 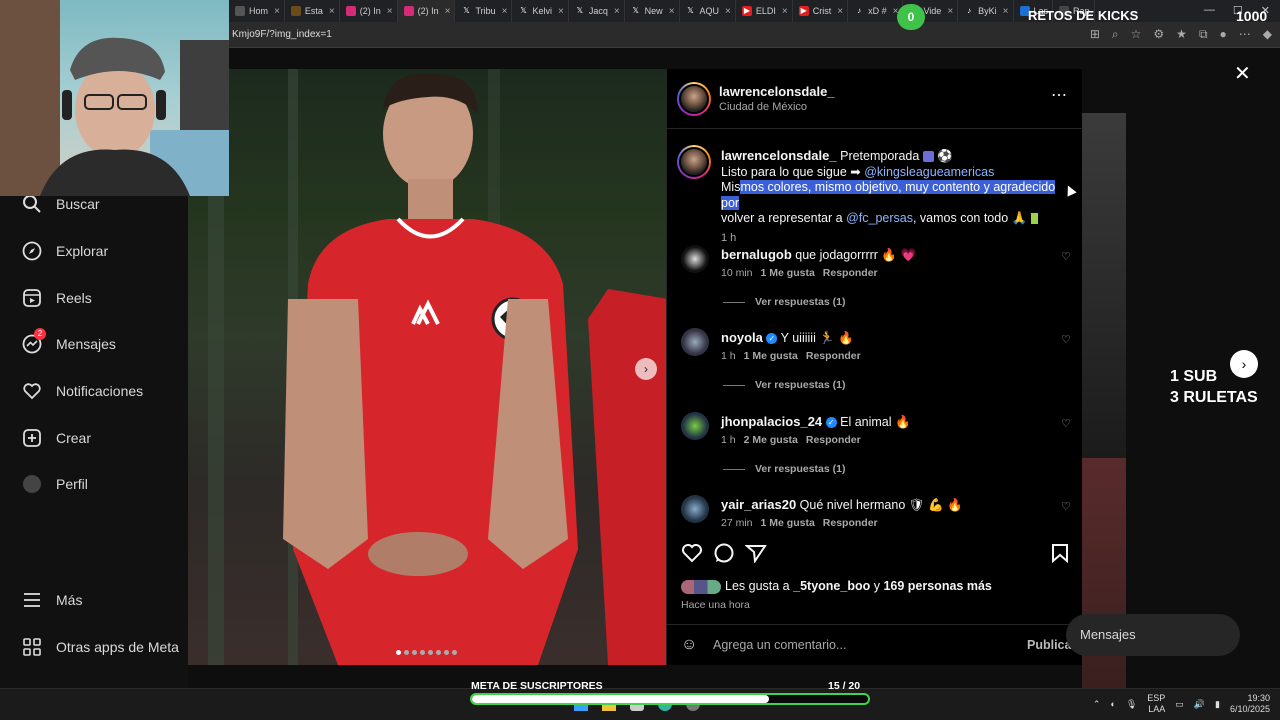 What do you see at coordinates (756, 254) in the screenshot?
I see `comment-username: bernalugob` at bounding box center [756, 254].